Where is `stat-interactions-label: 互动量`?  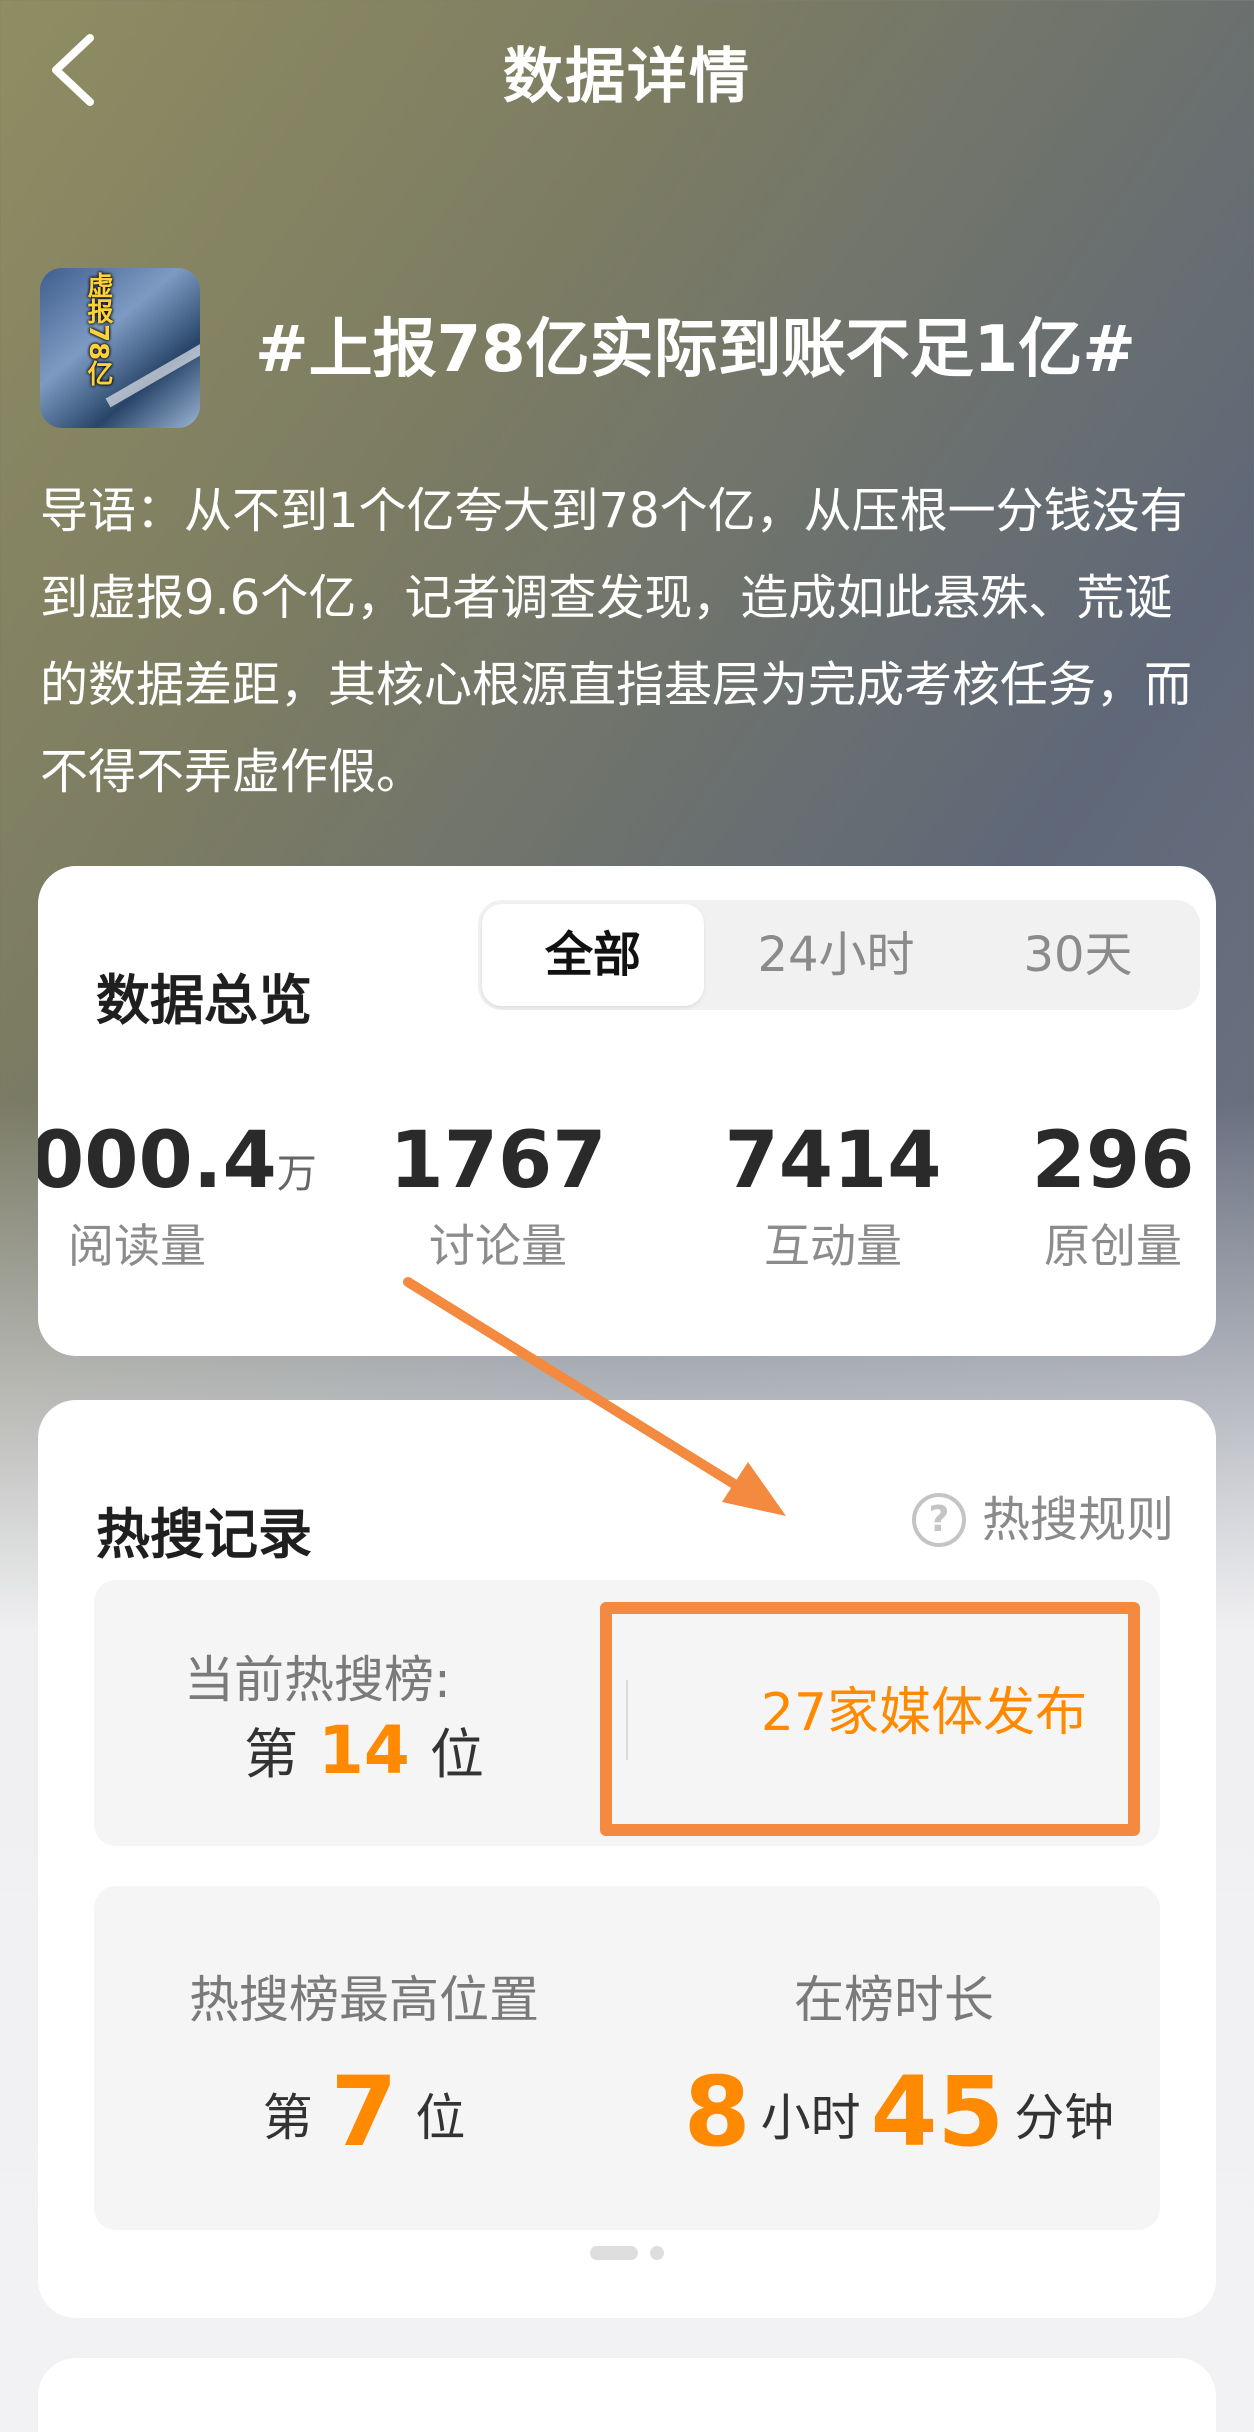
stat-interactions-label: 互动量 is located at coordinates (833, 1246).